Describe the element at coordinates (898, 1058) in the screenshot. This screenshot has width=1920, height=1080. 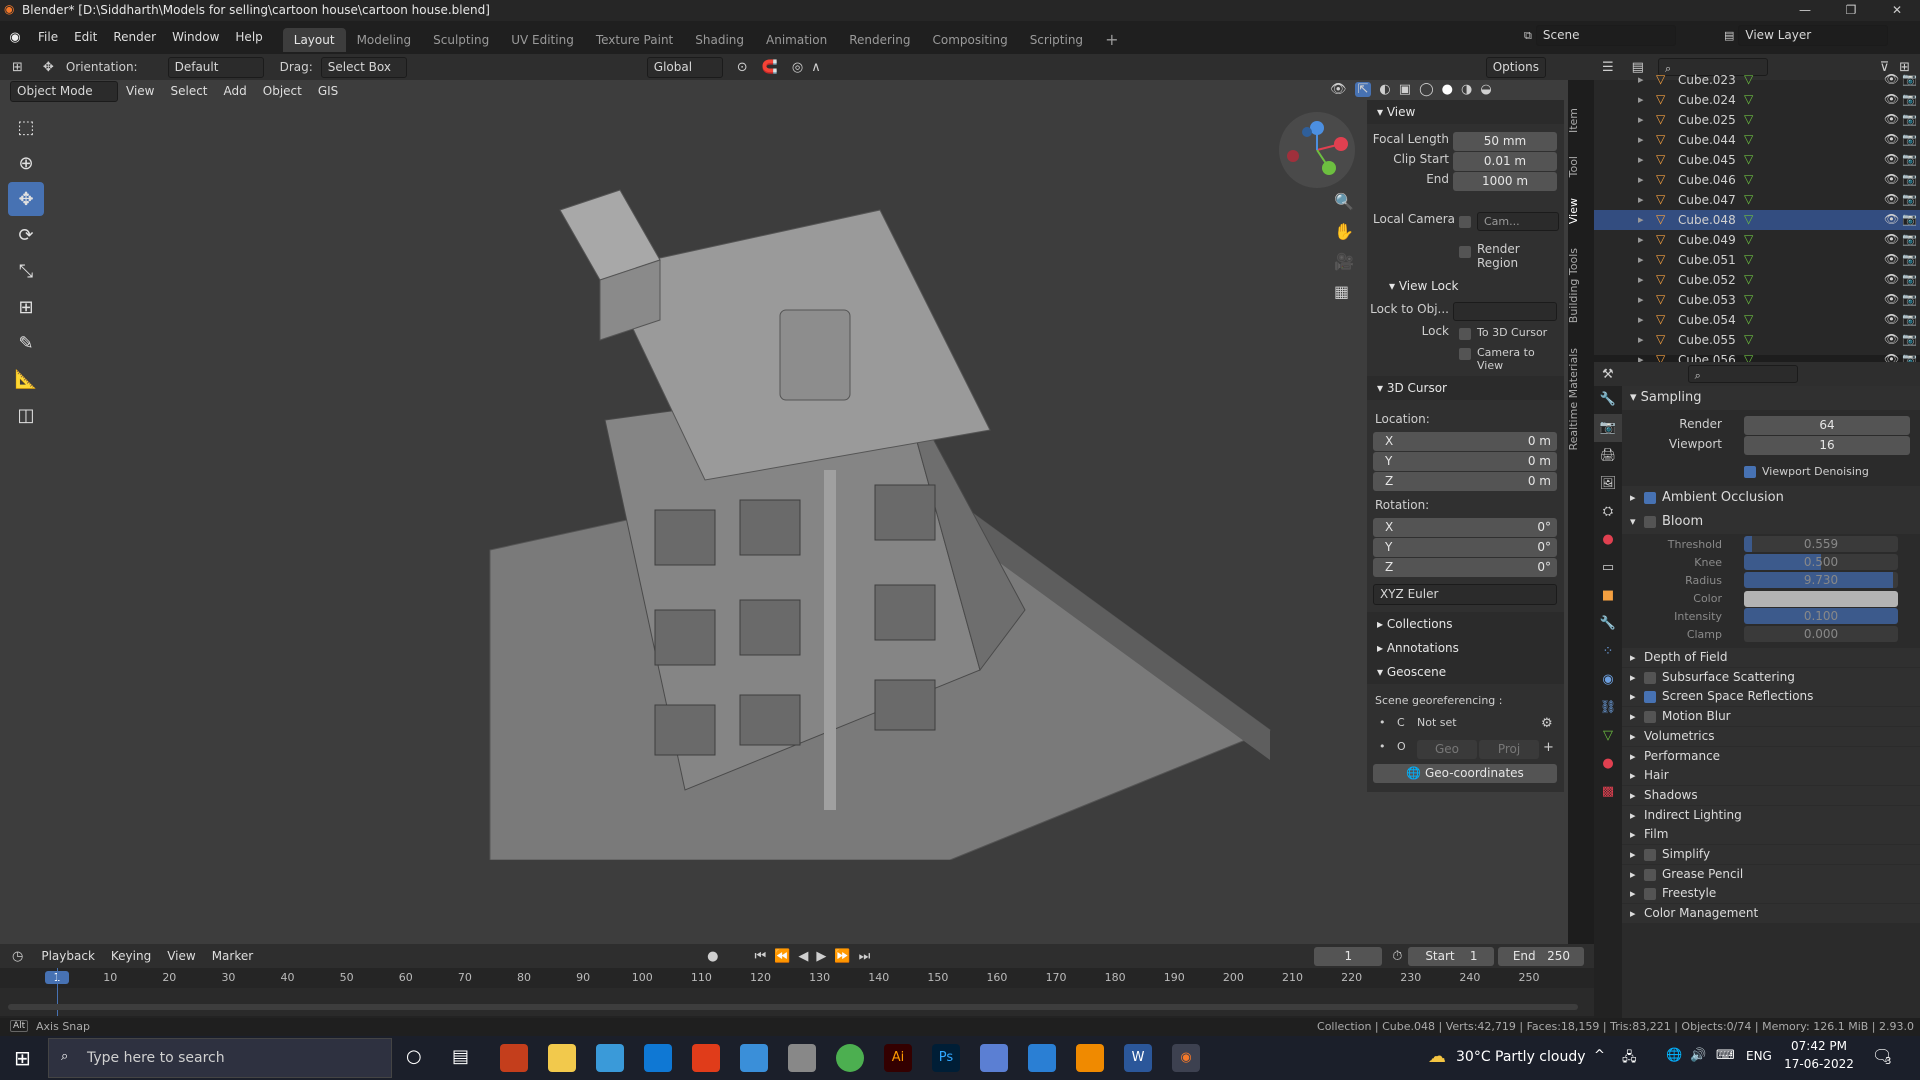
I see `illustrator-icon: Ai` at that location.